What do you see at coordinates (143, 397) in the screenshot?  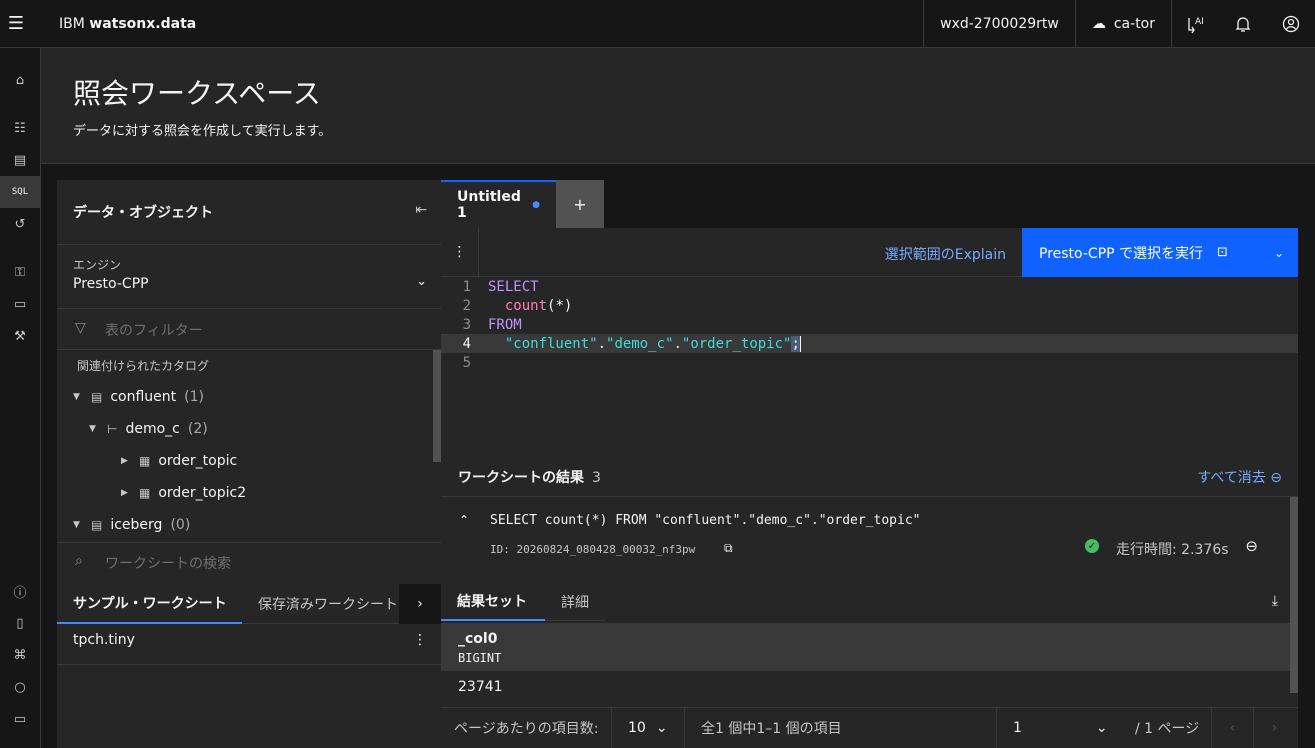 I see `tree-item-label: confluent` at bounding box center [143, 397].